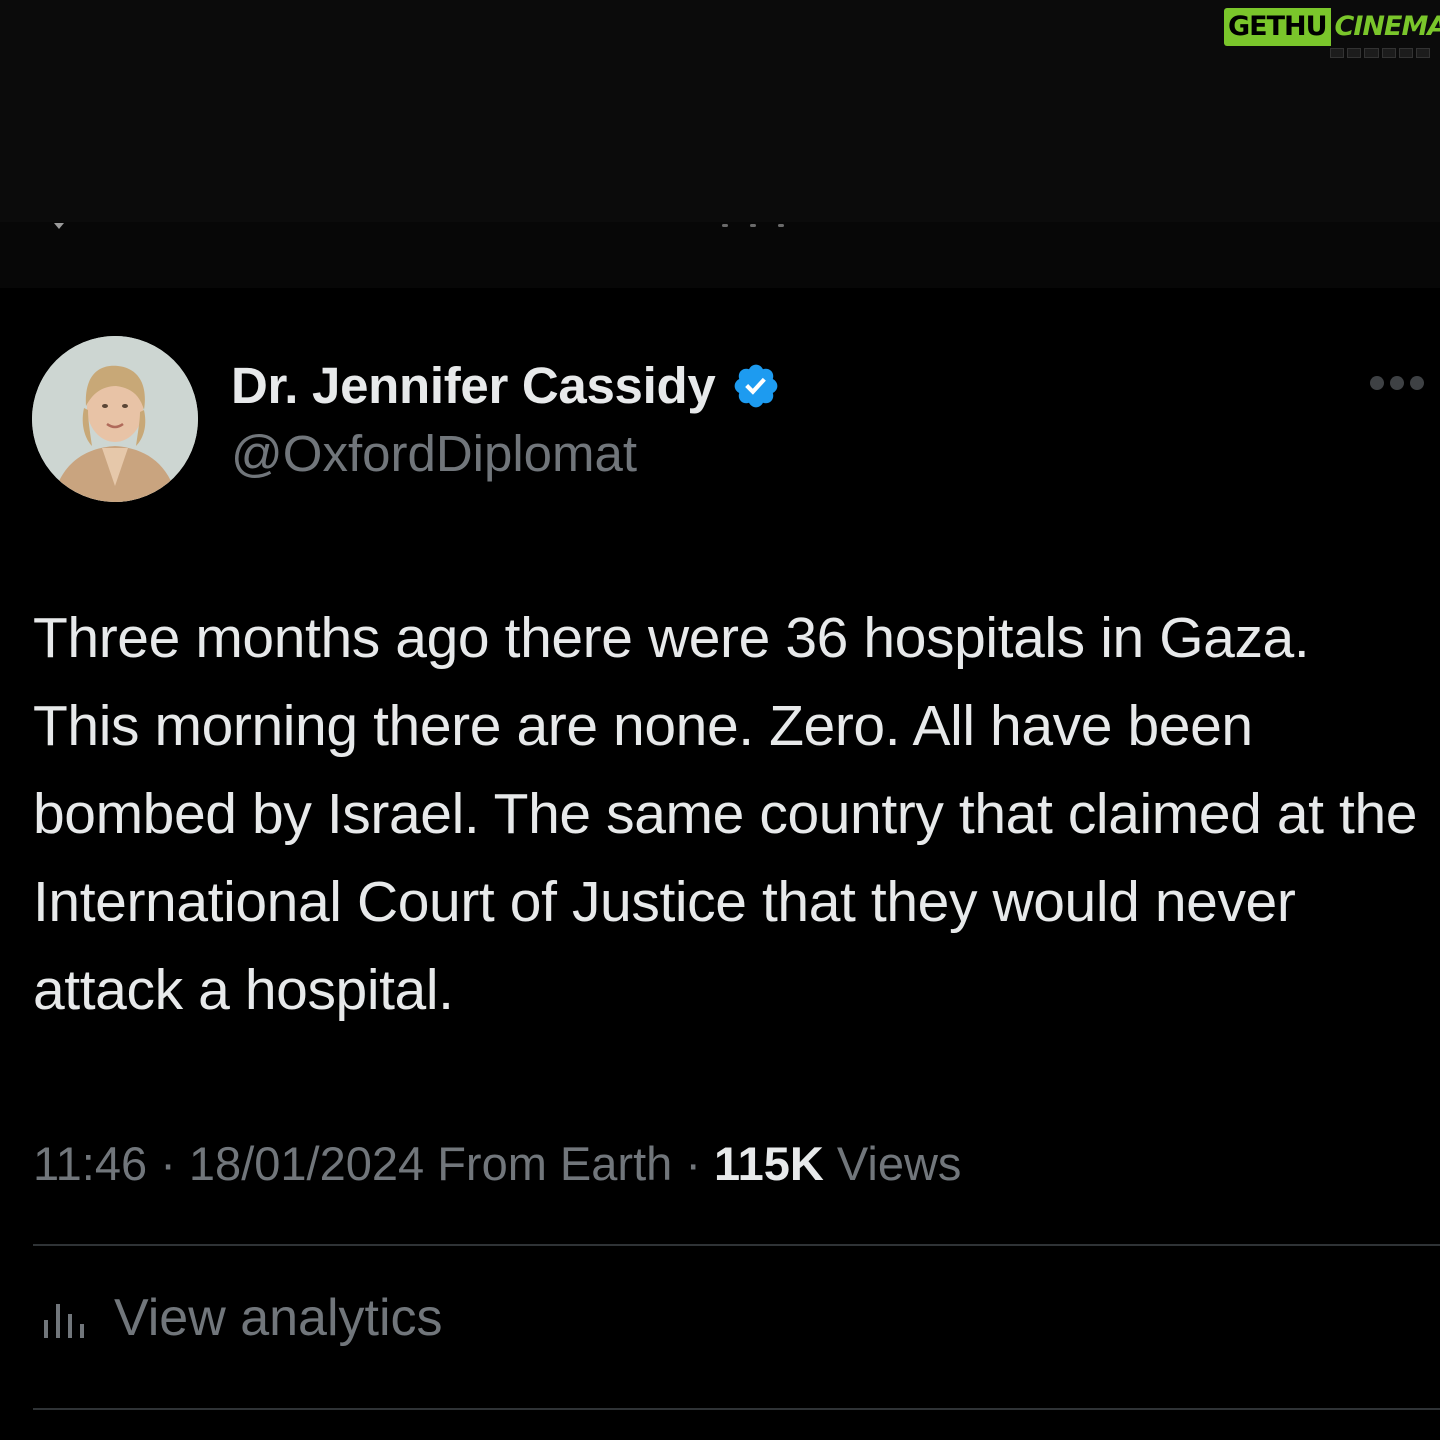 Image resolution: width=1440 pixels, height=1440 pixels. I want to click on tweet-source: From Earth, so click(555, 1163).